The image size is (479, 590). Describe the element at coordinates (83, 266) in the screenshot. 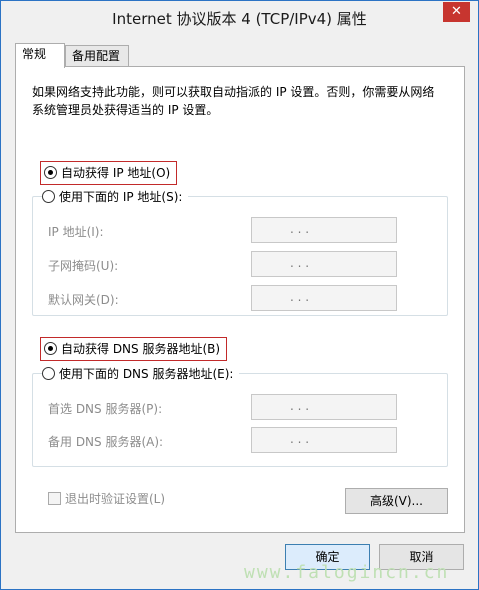

I see `subnet-mask-label: 子网掩码(U):` at that location.